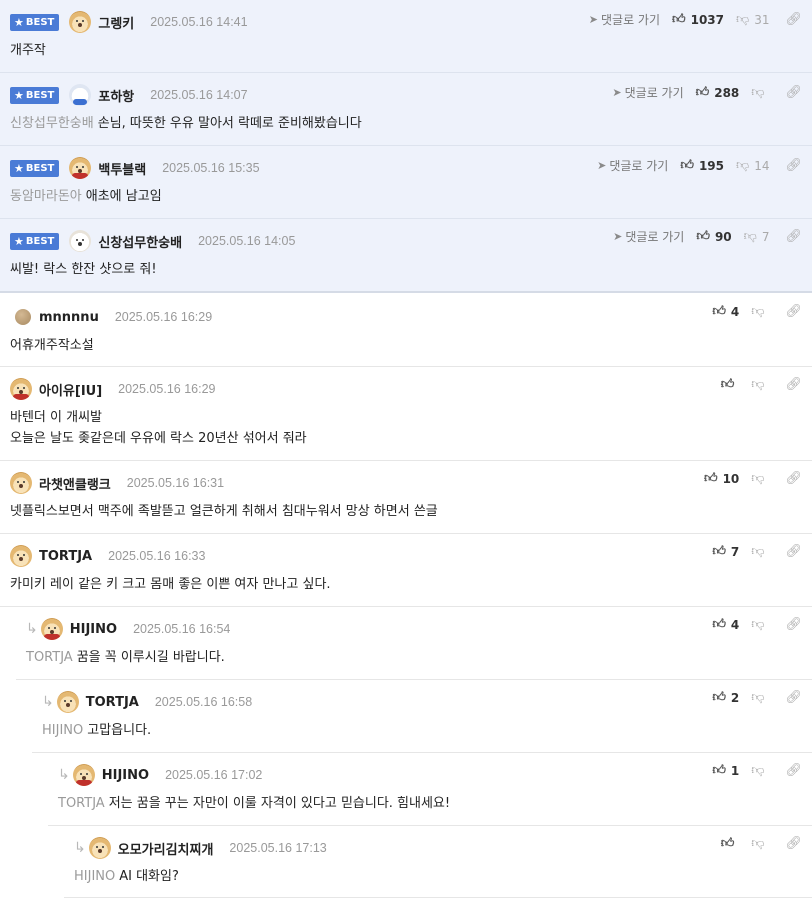  I want to click on nickname: 백투블랙, so click(122, 168).